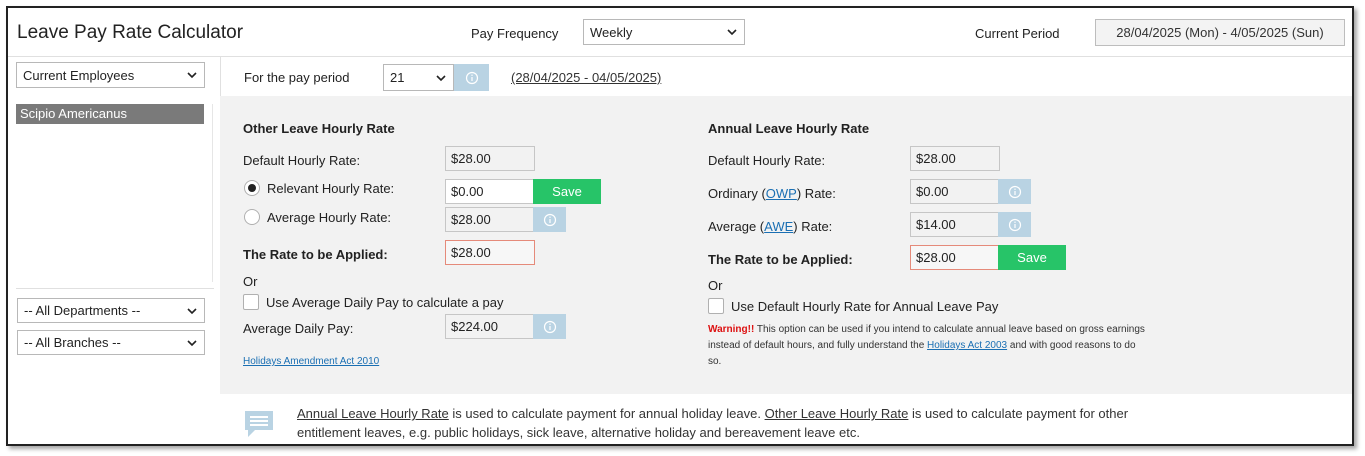 The width and height of the screenshot is (1365, 456). What do you see at coordinates (954, 224) in the screenshot?
I see `awe-rate-field: $14.00` at bounding box center [954, 224].